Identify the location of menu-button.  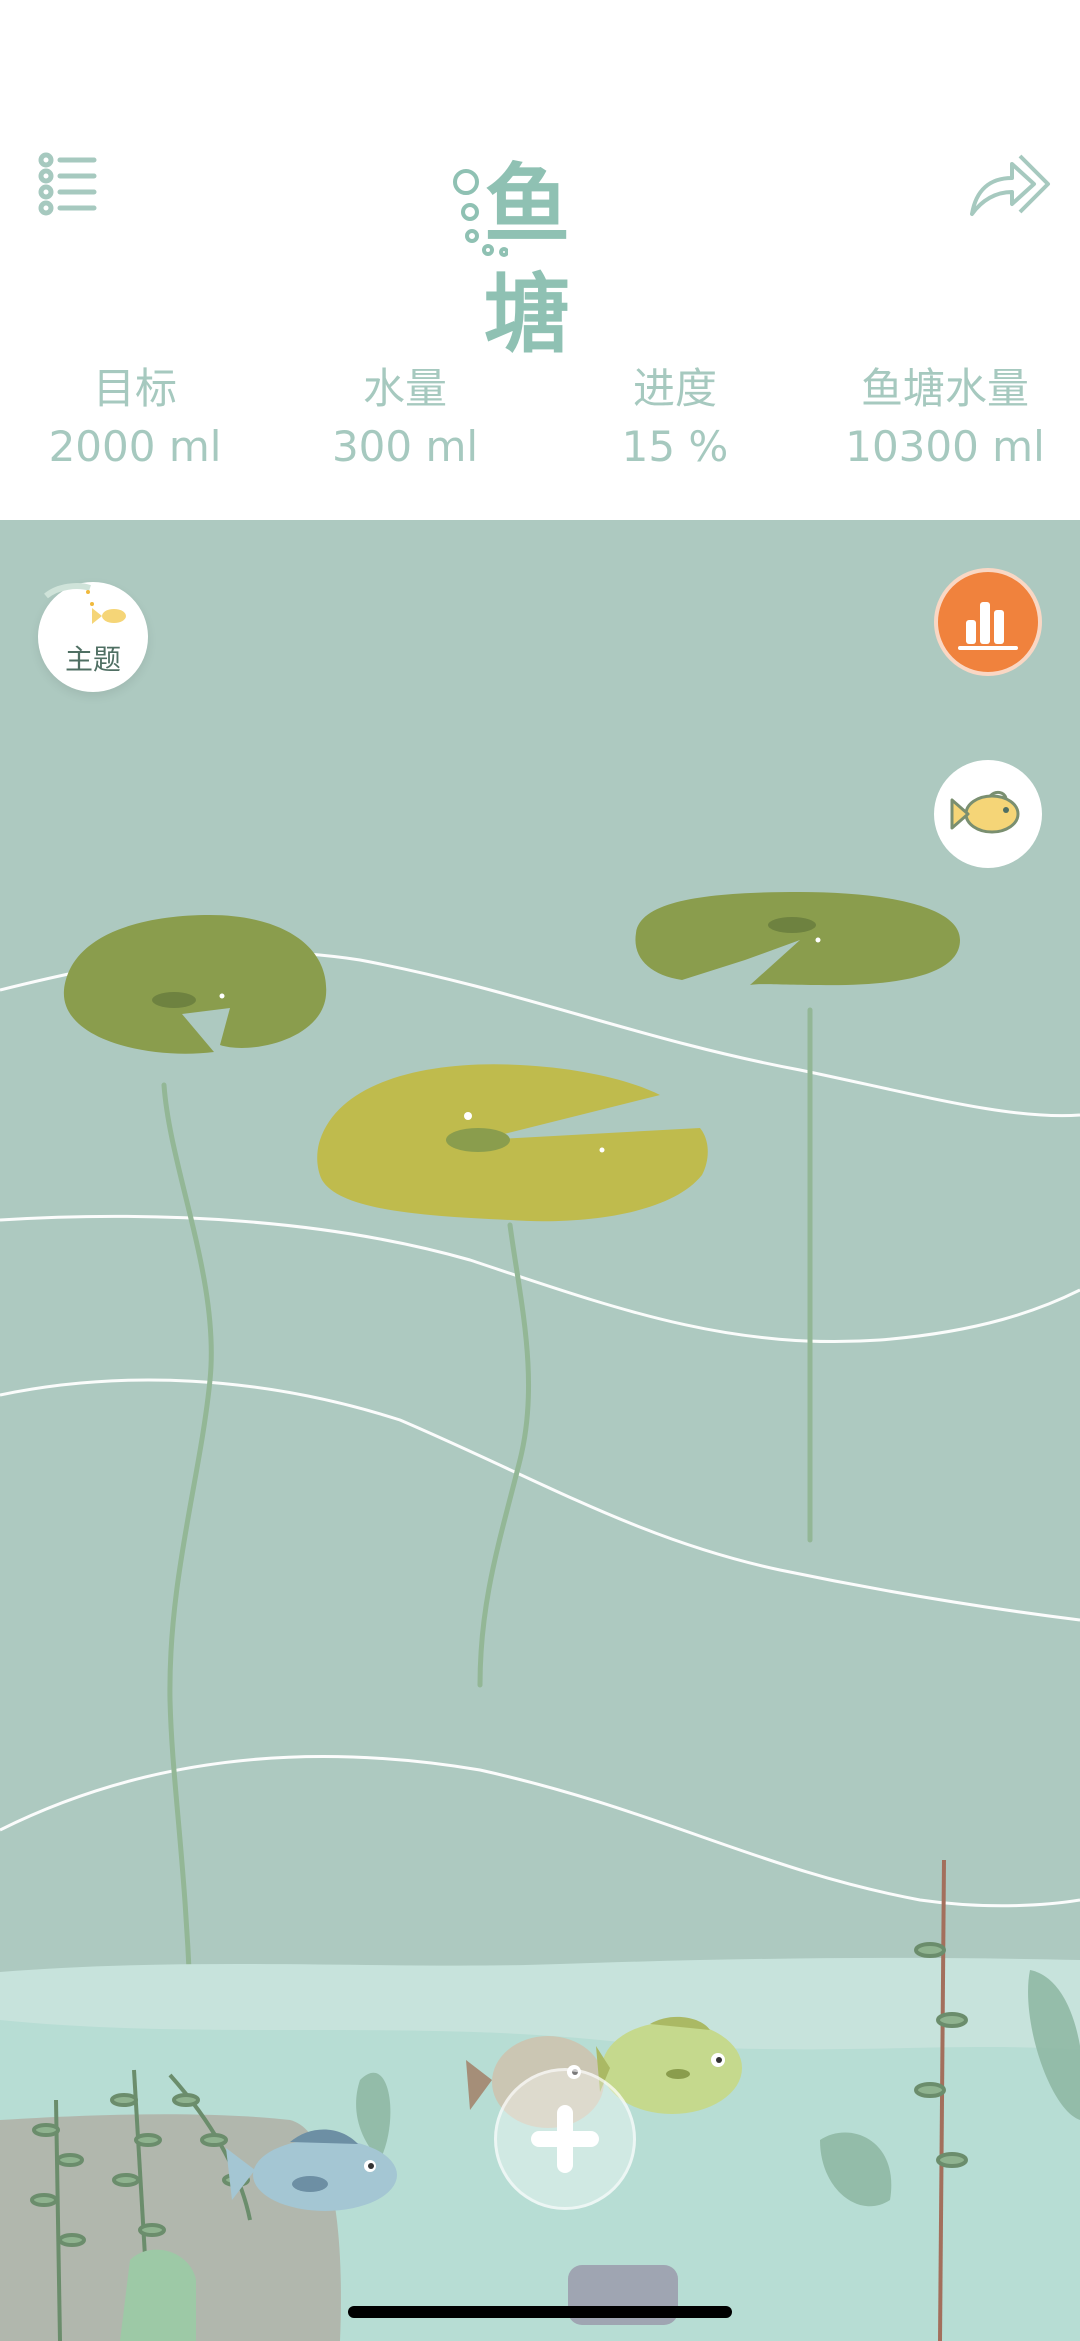
(69, 184).